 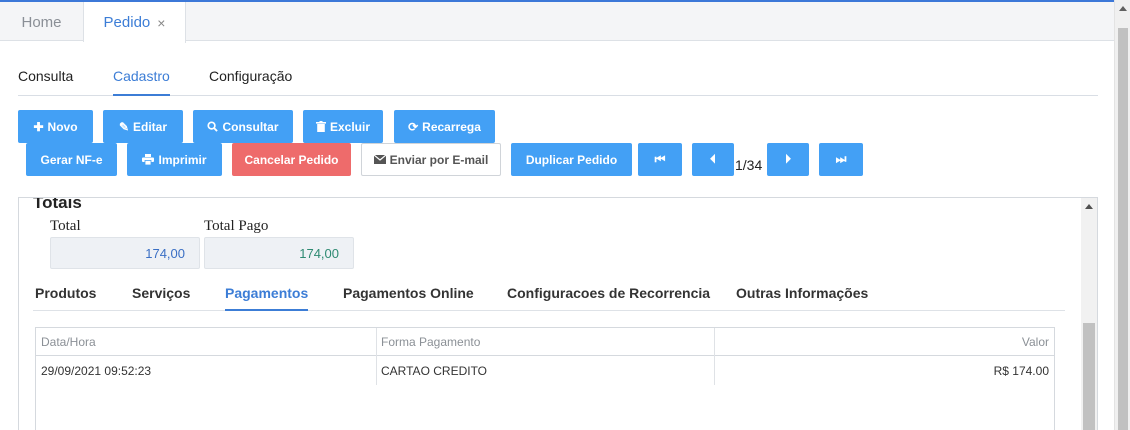 I want to click on print-icon, so click(x=148, y=159).